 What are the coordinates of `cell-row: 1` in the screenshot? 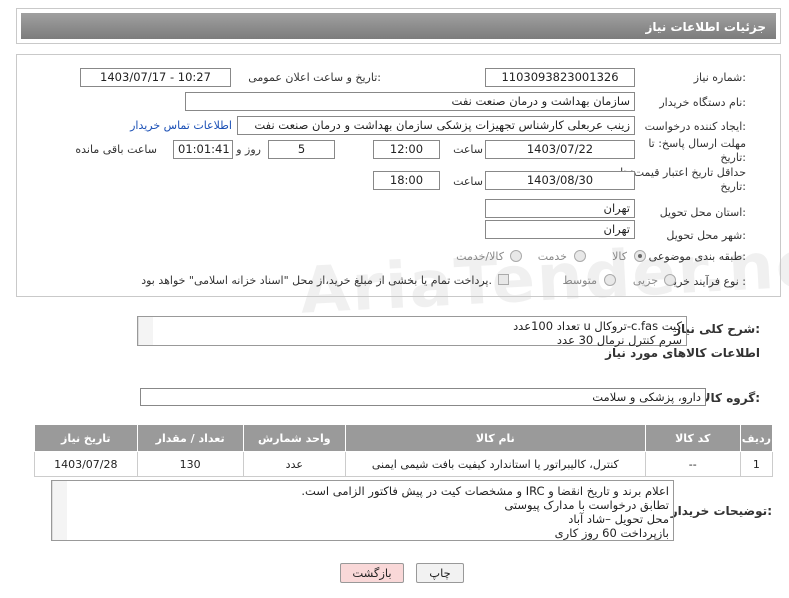 It's located at (756, 464).